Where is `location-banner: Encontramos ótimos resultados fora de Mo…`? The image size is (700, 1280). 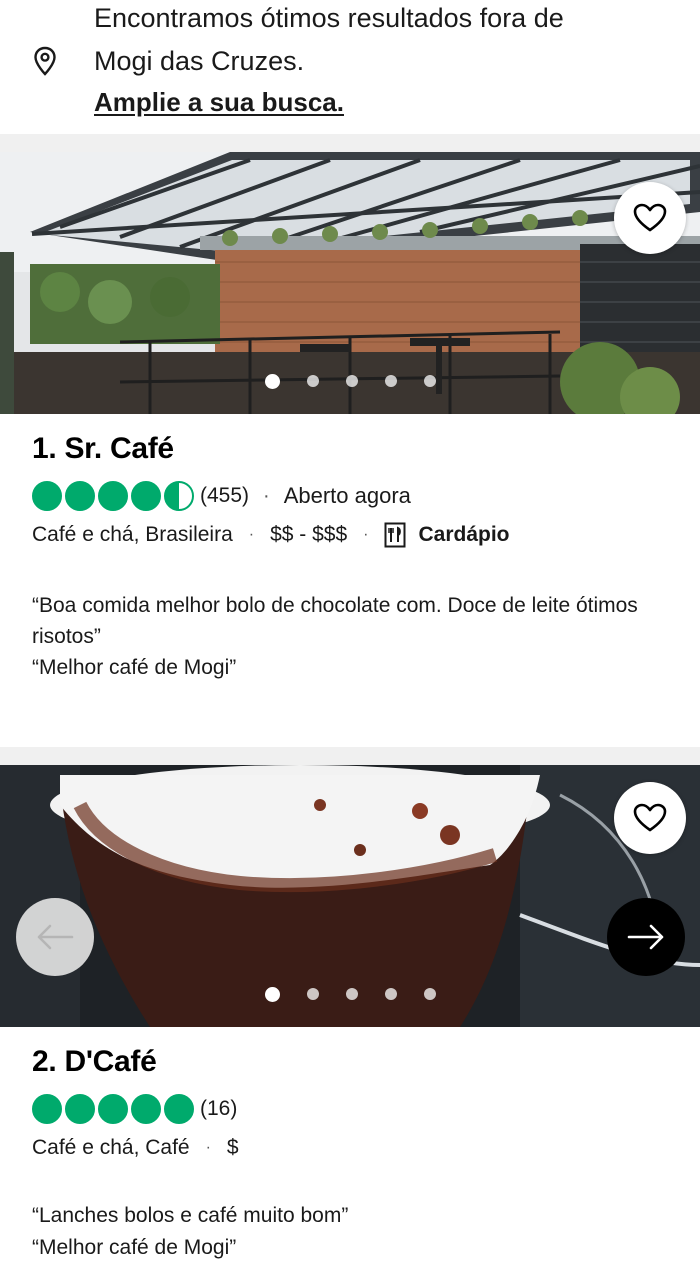 location-banner: Encontramos ótimos resultados fora de Mo… is located at coordinates (350, 67).